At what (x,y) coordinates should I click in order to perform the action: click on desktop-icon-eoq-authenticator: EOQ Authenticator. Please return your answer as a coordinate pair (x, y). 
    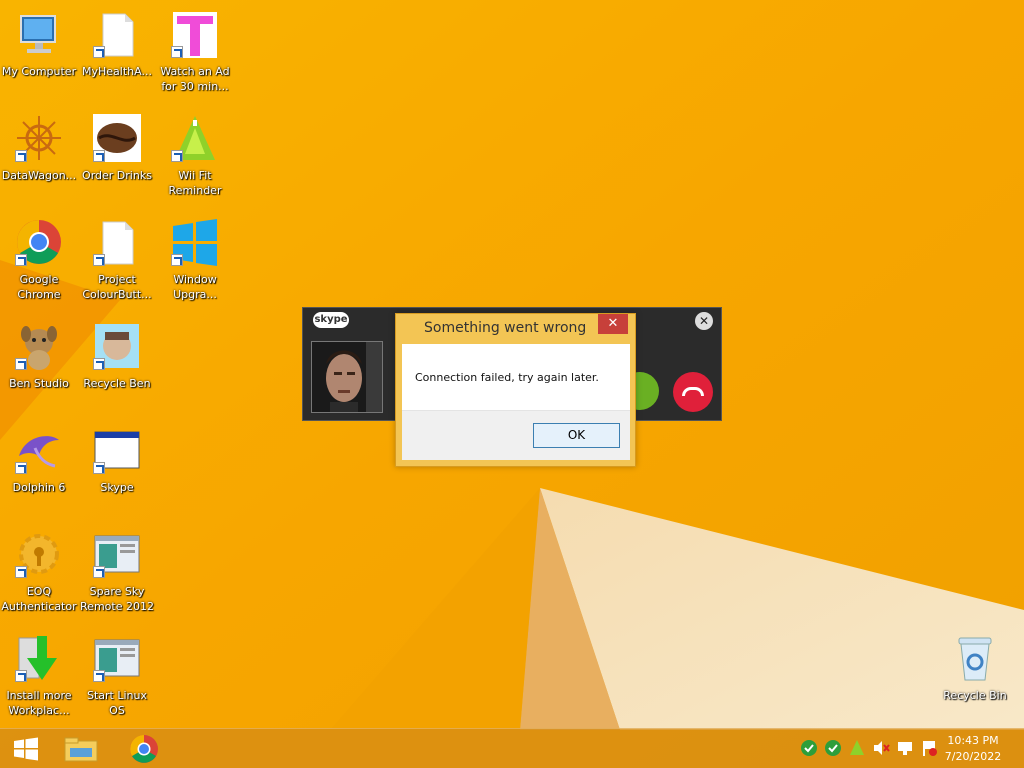
    Looking at the image, I should click on (39, 574).